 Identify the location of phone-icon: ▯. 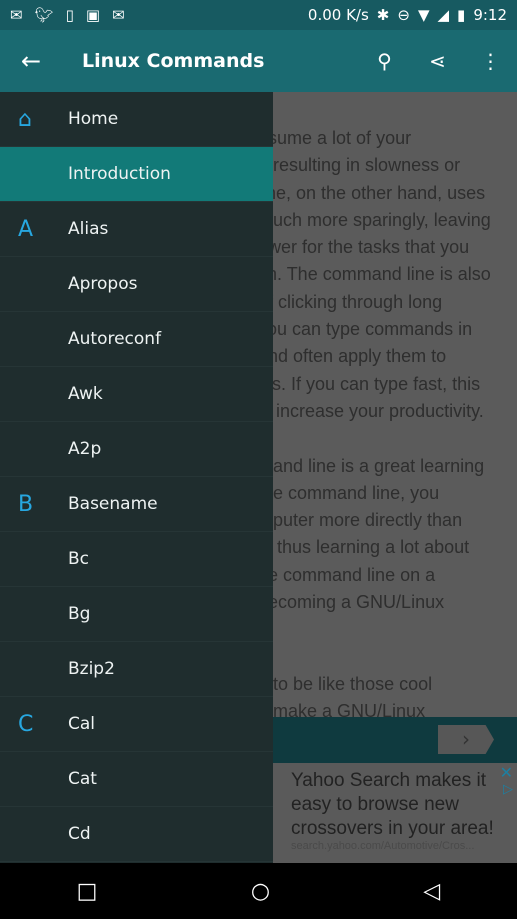
(69, 15).